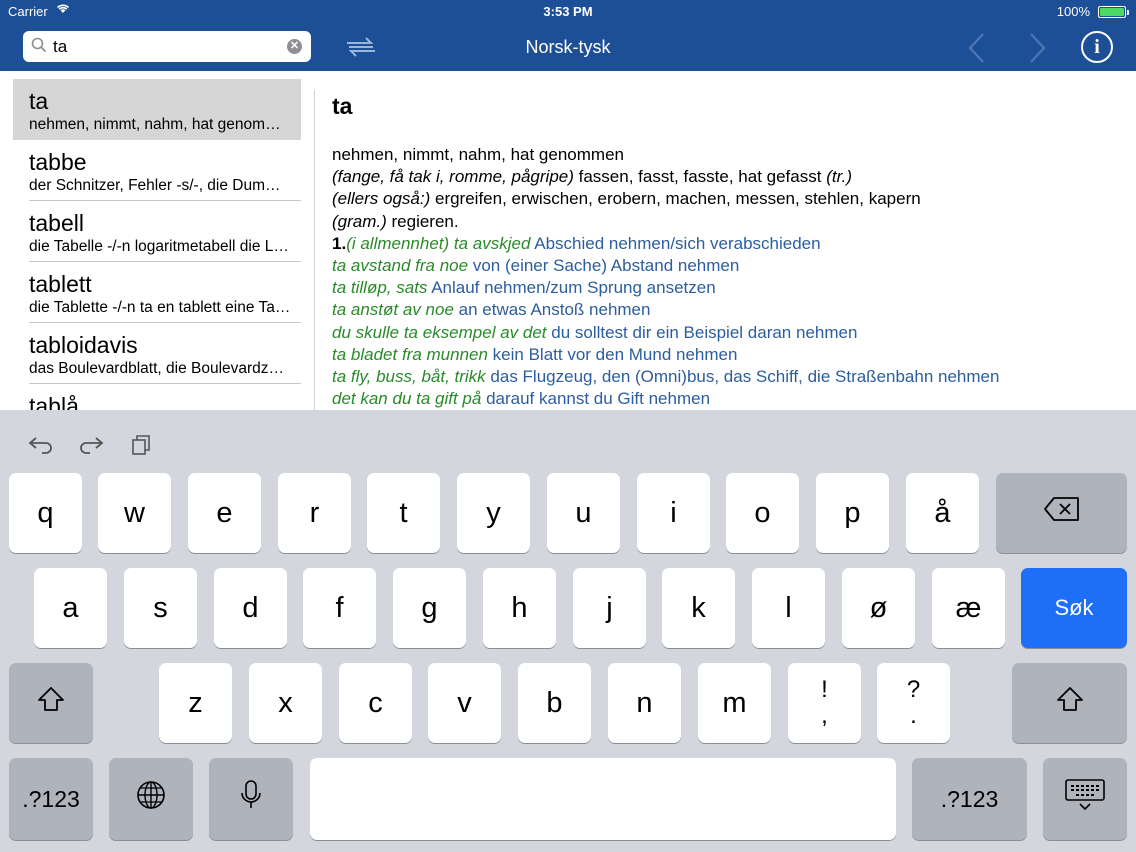 This screenshot has height=852, width=1136. I want to click on dictation-key, so click(251, 799).